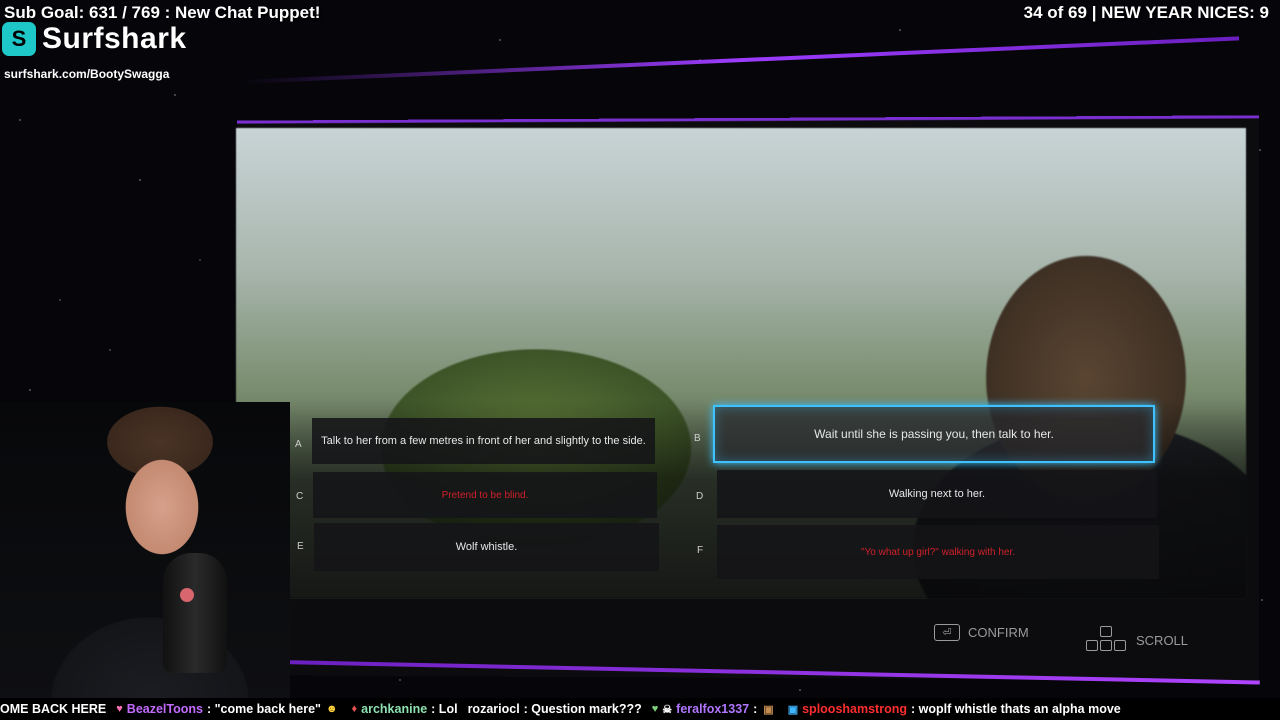 The width and height of the screenshot is (1280, 720). I want to click on mic-logo-icon, so click(187, 595).